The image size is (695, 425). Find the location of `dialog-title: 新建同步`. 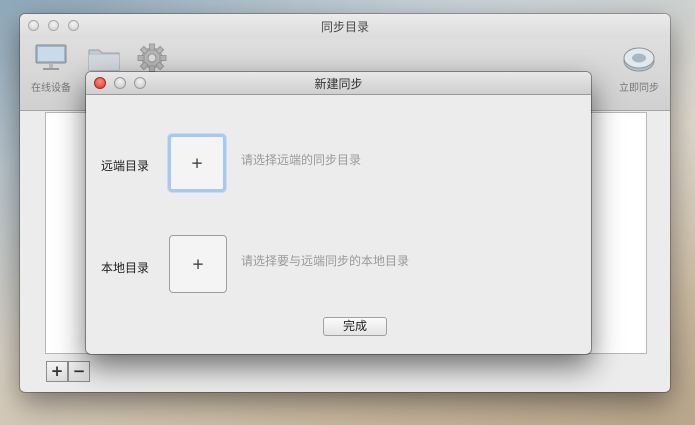

dialog-title: 新建同步 is located at coordinates (338, 84).